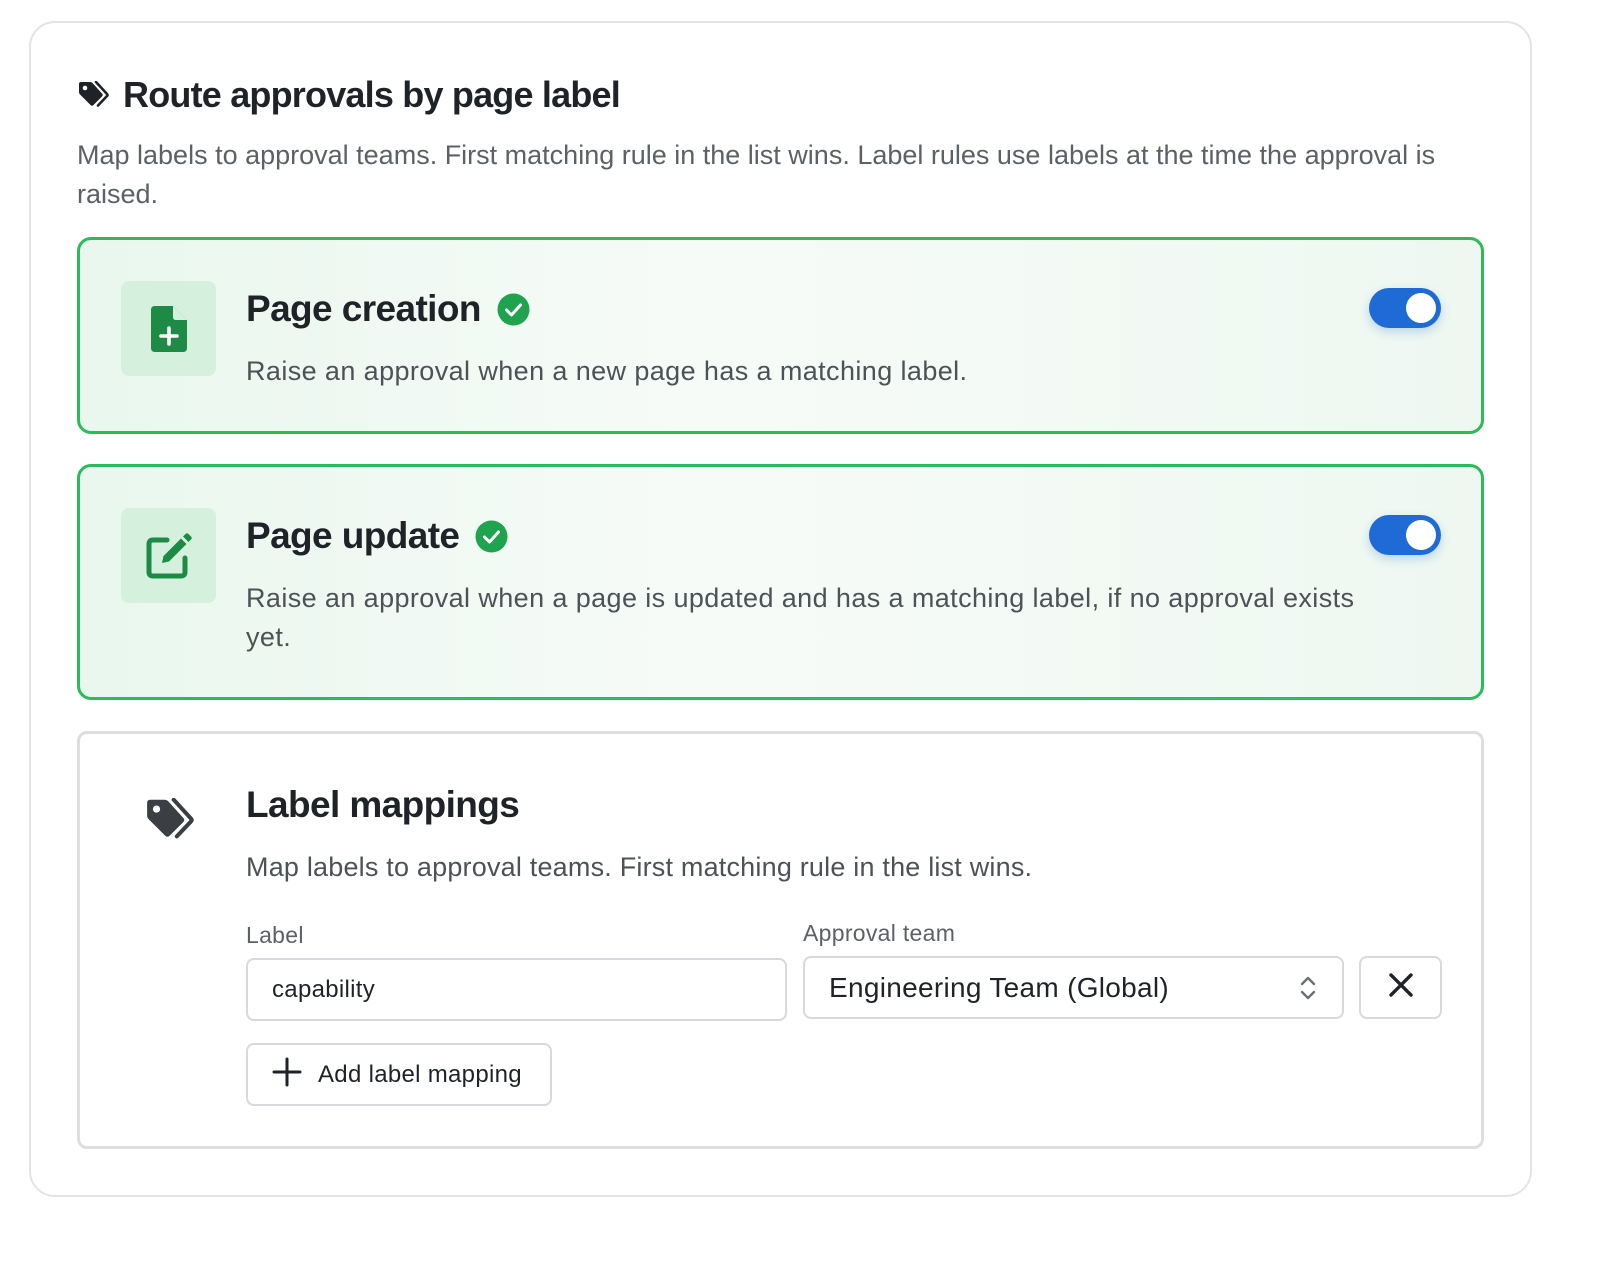 Image resolution: width=1600 pixels, height=1262 pixels. I want to click on section-header: Route approvals by page label, so click(349, 95).